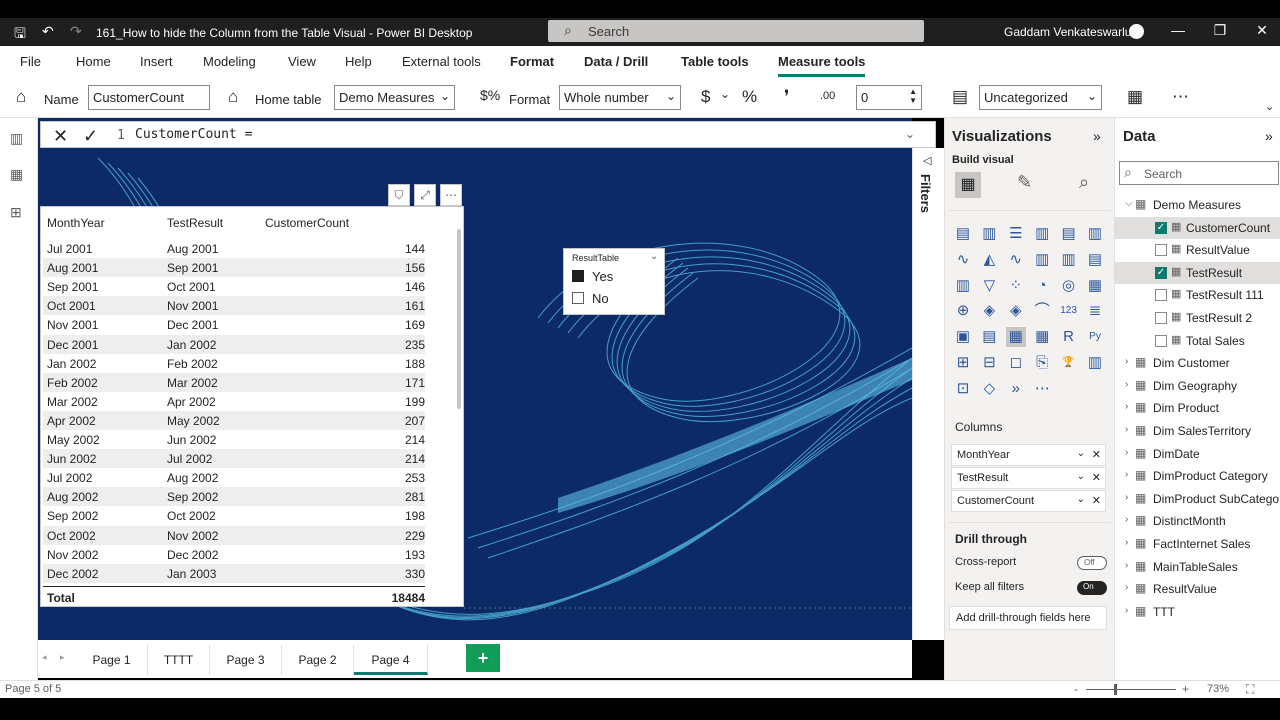  I want to click on restore-icon: ❐, so click(1220, 30).